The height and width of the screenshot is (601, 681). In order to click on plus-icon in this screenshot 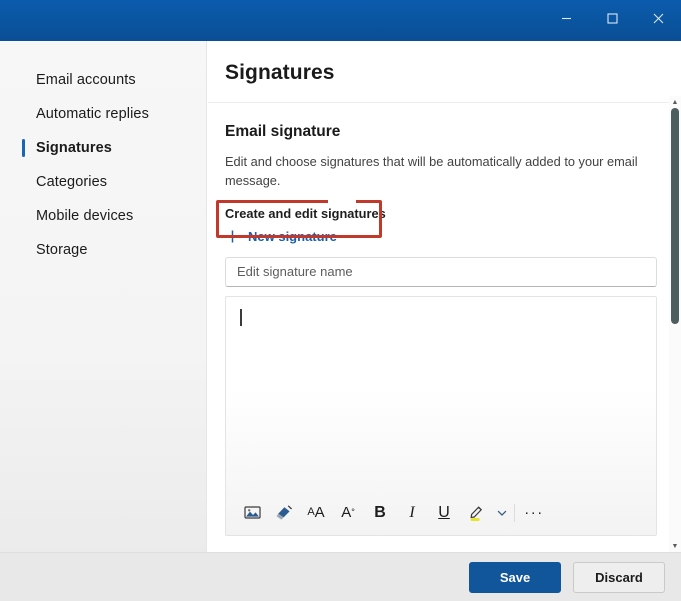, I will do `click(232, 236)`.